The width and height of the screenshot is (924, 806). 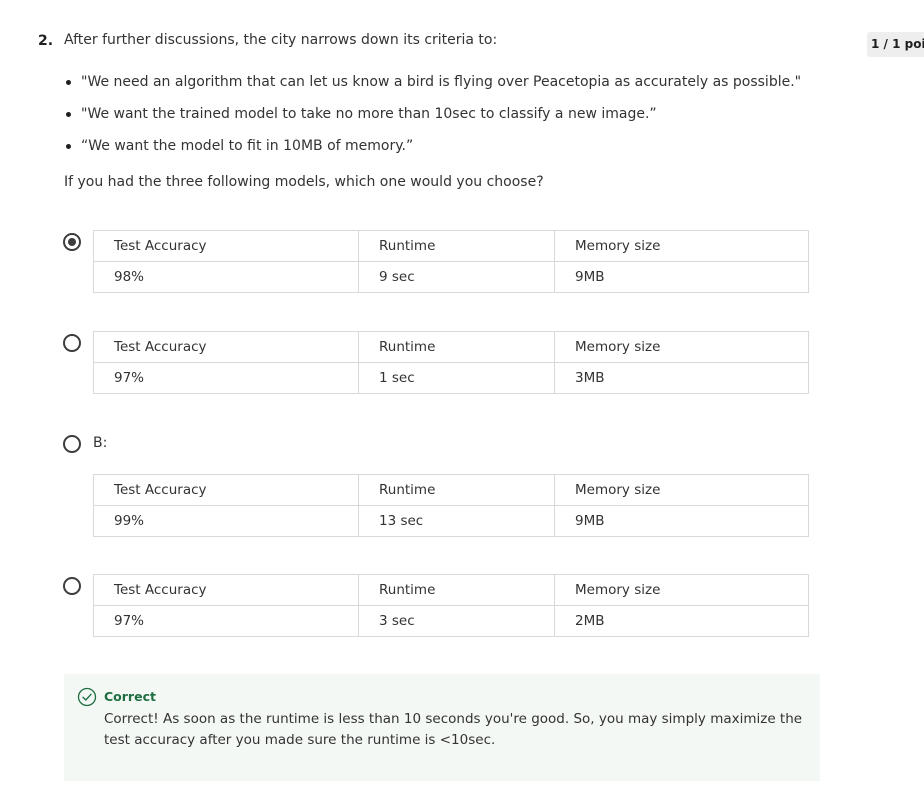 What do you see at coordinates (226, 521) in the screenshot?
I see `table-cell: 99%` at bounding box center [226, 521].